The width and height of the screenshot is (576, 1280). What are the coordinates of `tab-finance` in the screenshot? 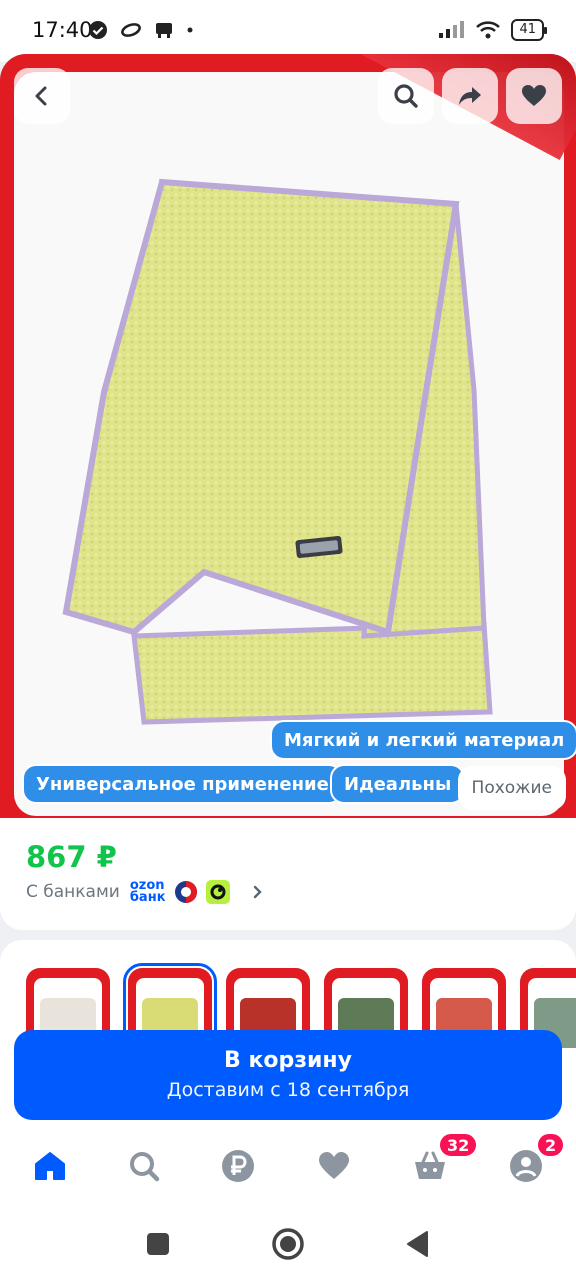 It's located at (238, 1166).